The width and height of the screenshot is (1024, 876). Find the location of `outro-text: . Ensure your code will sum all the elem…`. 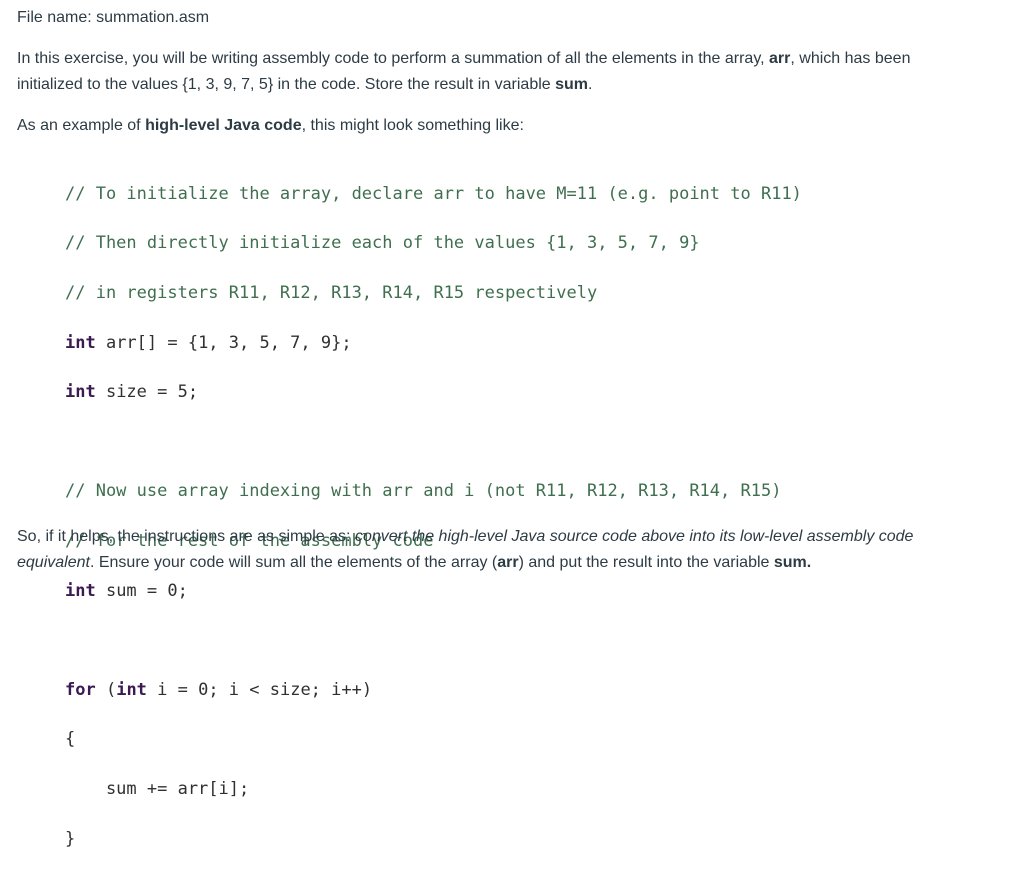

outro-text: . Ensure your code will sum all the elem… is located at coordinates (293, 562).